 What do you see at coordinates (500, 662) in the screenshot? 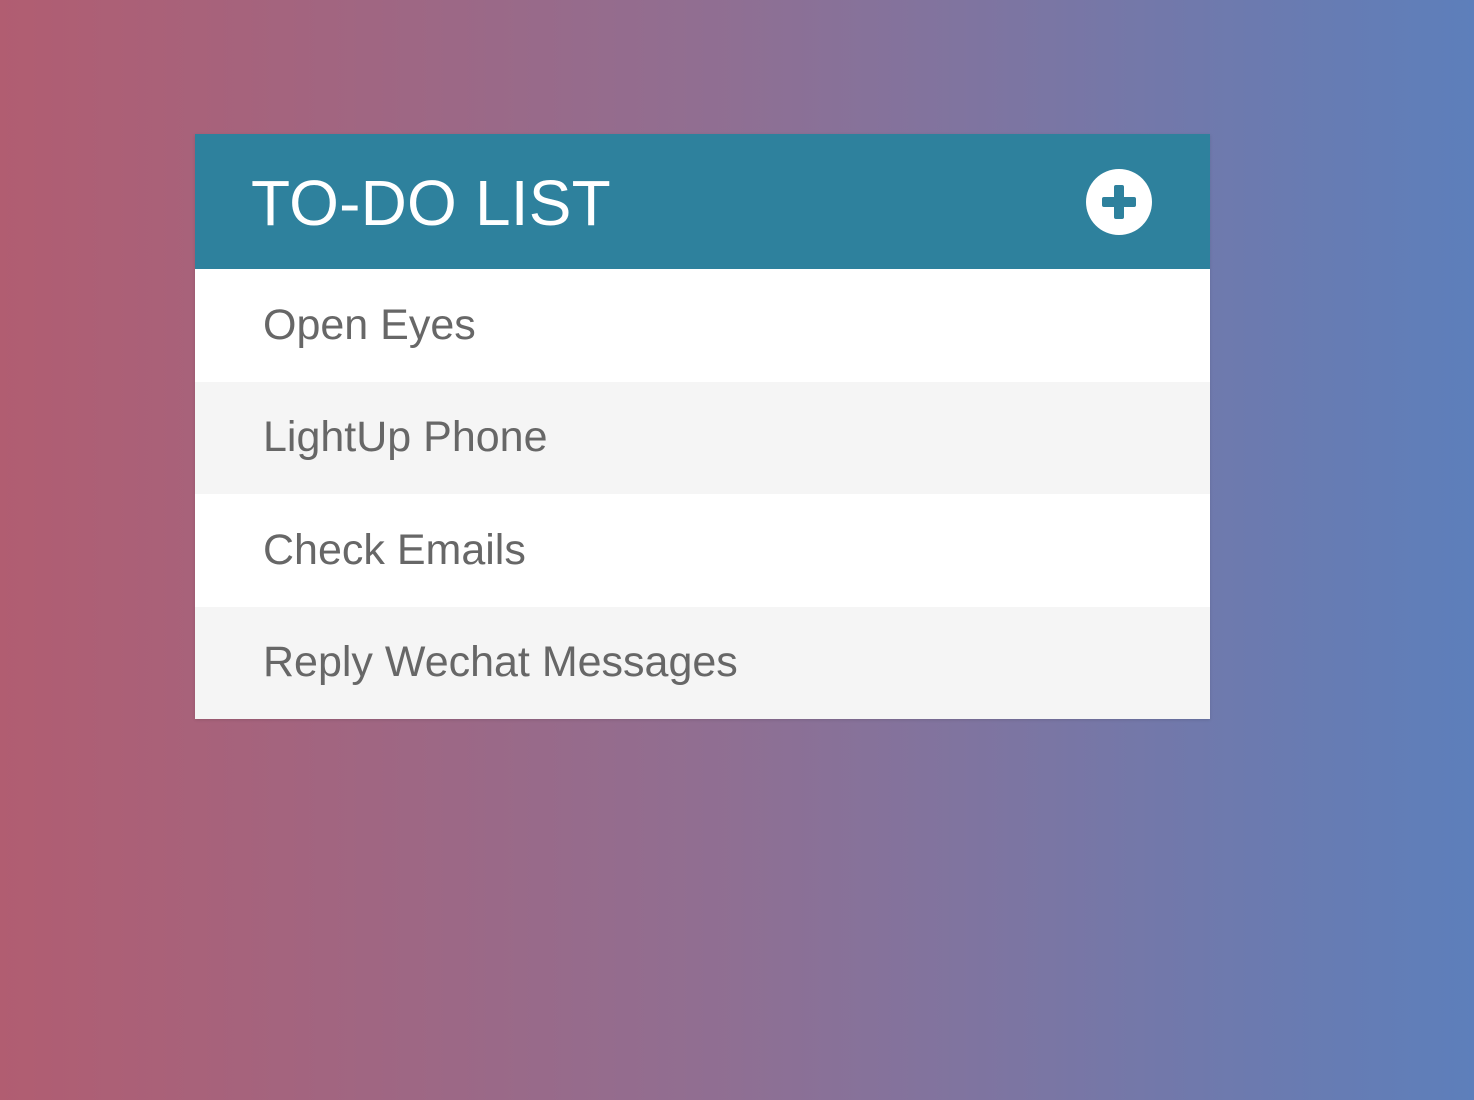
I see `todo-item-label: Reply Wechat Messages` at bounding box center [500, 662].